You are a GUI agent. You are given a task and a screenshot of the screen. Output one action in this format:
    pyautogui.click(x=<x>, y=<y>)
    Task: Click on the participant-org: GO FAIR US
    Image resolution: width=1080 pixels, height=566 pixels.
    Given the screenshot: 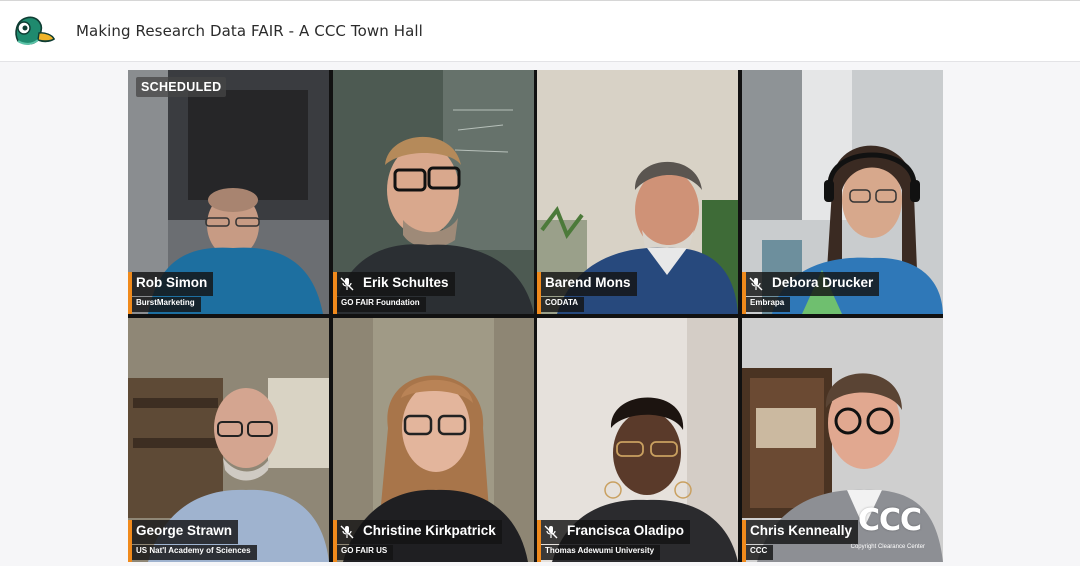 What is the action you would take?
    pyautogui.click(x=365, y=552)
    